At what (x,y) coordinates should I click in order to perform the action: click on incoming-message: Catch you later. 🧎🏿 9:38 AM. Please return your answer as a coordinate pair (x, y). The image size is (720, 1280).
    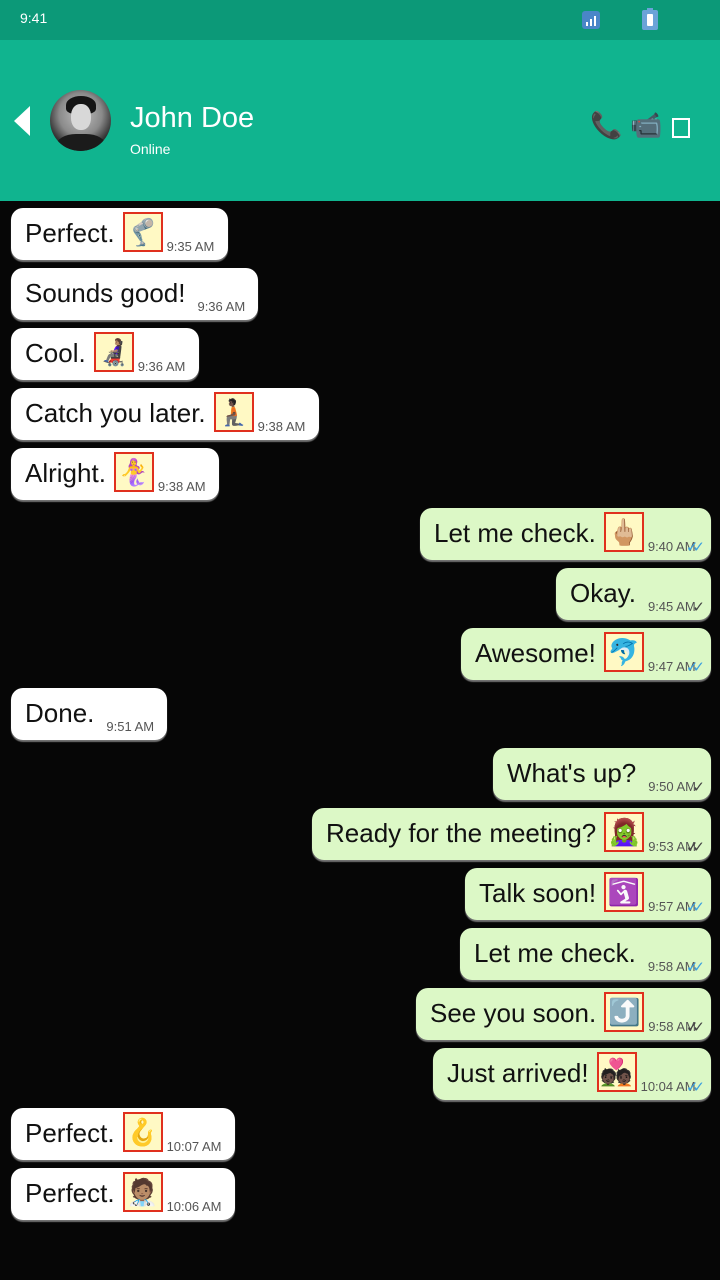
    Looking at the image, I should click on (165, 414).